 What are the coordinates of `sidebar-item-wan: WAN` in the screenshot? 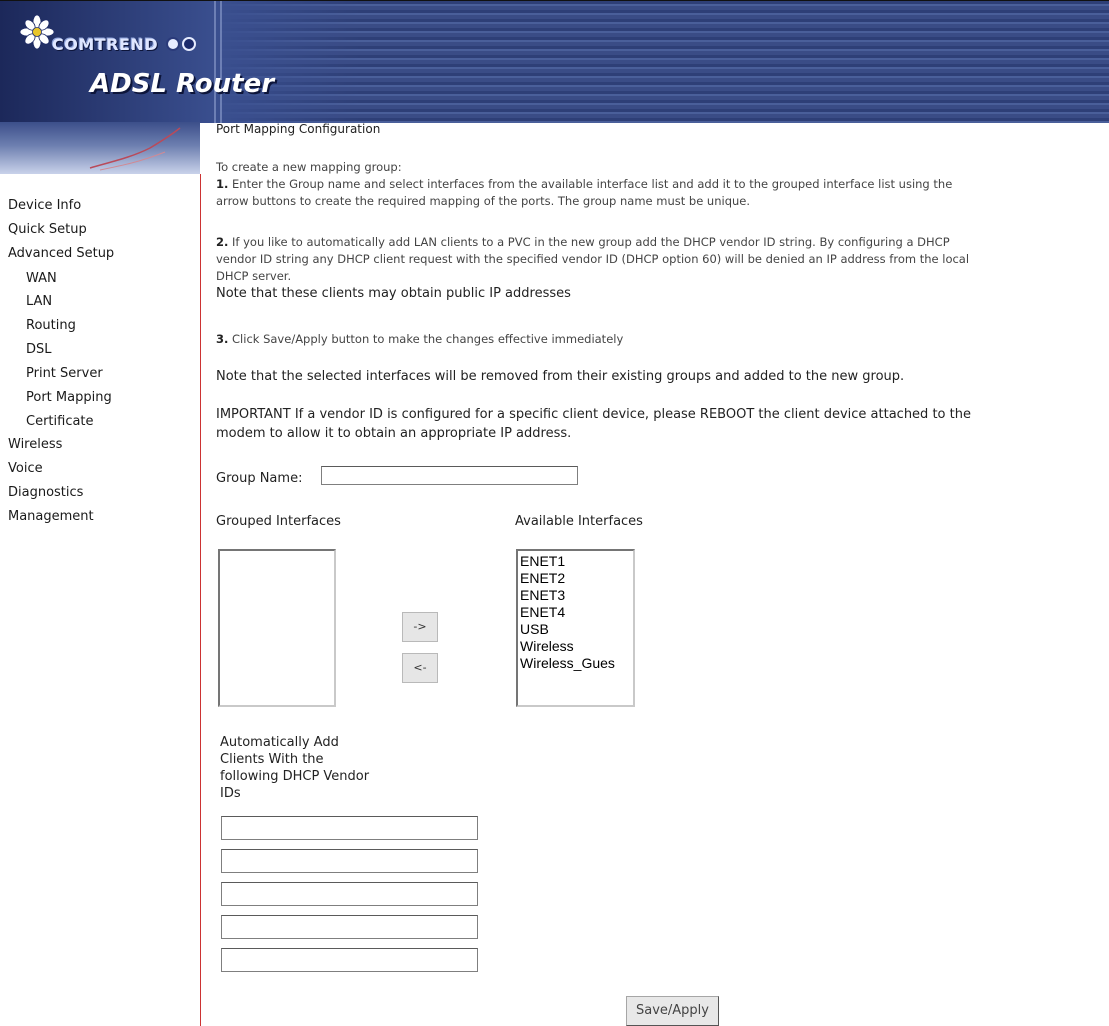 It's located at (41, 278).